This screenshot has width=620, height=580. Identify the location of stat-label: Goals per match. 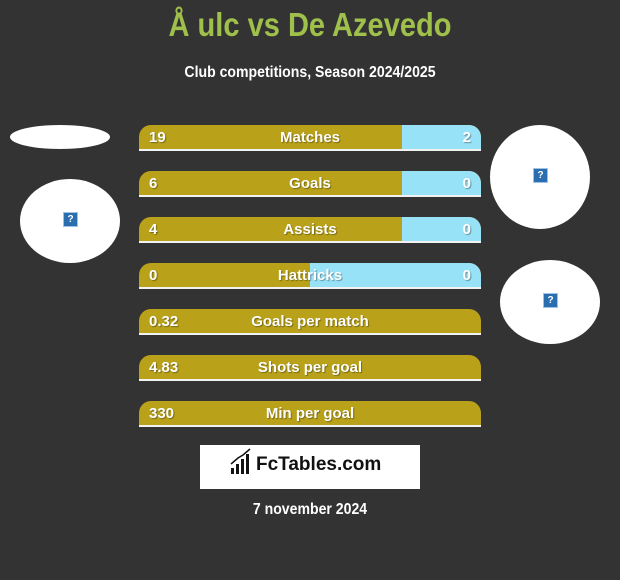
(310, 321).